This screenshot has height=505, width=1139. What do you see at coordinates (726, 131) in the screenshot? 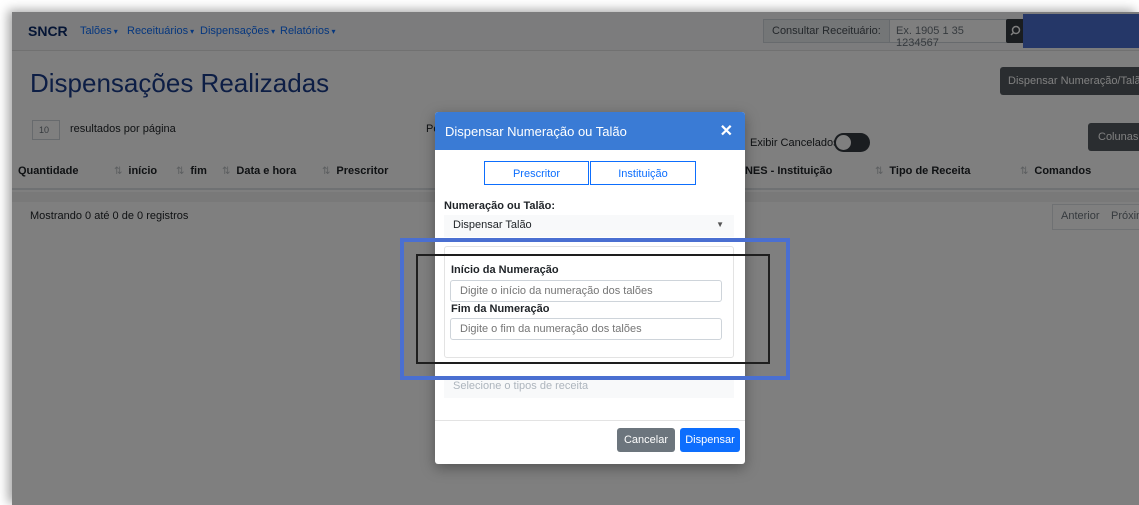
I see `close-icon: ✕` at bounding box center [726, 131].